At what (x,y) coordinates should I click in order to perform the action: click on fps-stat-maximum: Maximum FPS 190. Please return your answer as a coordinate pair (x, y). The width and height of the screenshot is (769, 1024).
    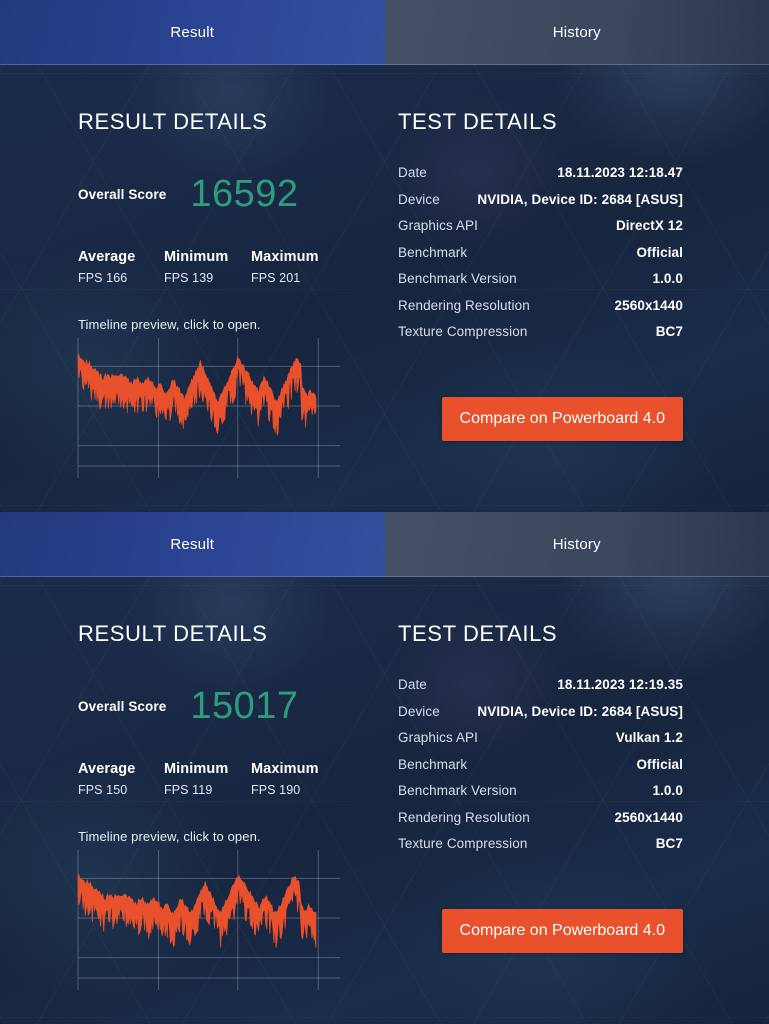
    Looking at the image, I should click on (285, 779).